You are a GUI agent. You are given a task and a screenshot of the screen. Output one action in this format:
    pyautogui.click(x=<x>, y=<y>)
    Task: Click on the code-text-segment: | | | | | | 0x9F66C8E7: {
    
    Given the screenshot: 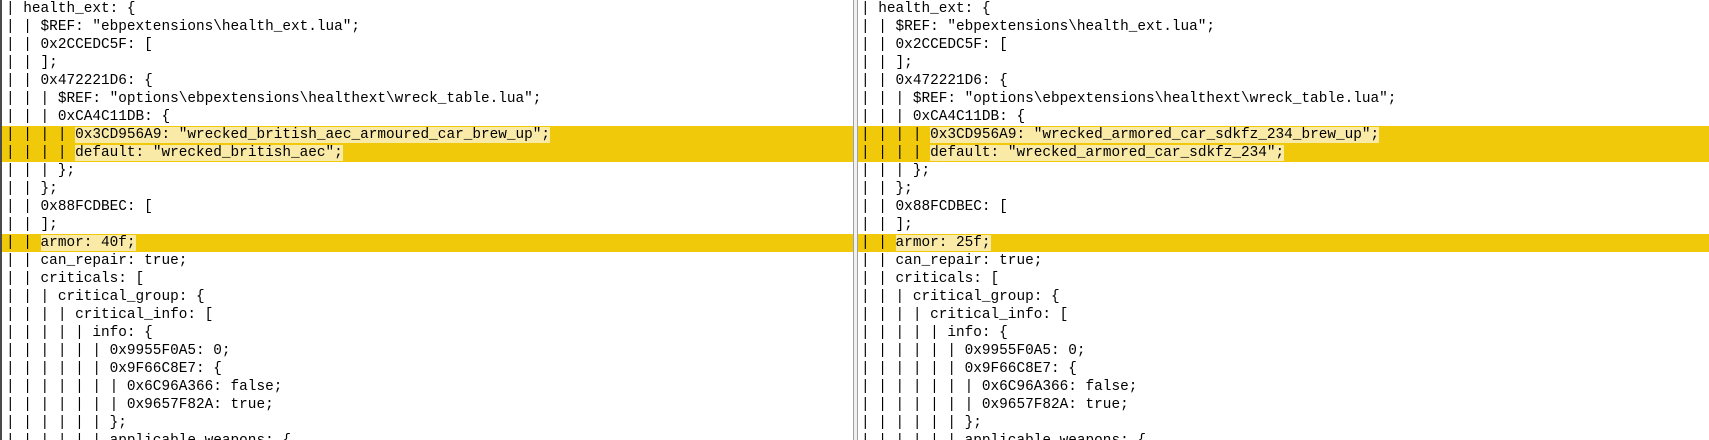 What is the action you would take?
    pyautogui.click(x=969, y=369)
    